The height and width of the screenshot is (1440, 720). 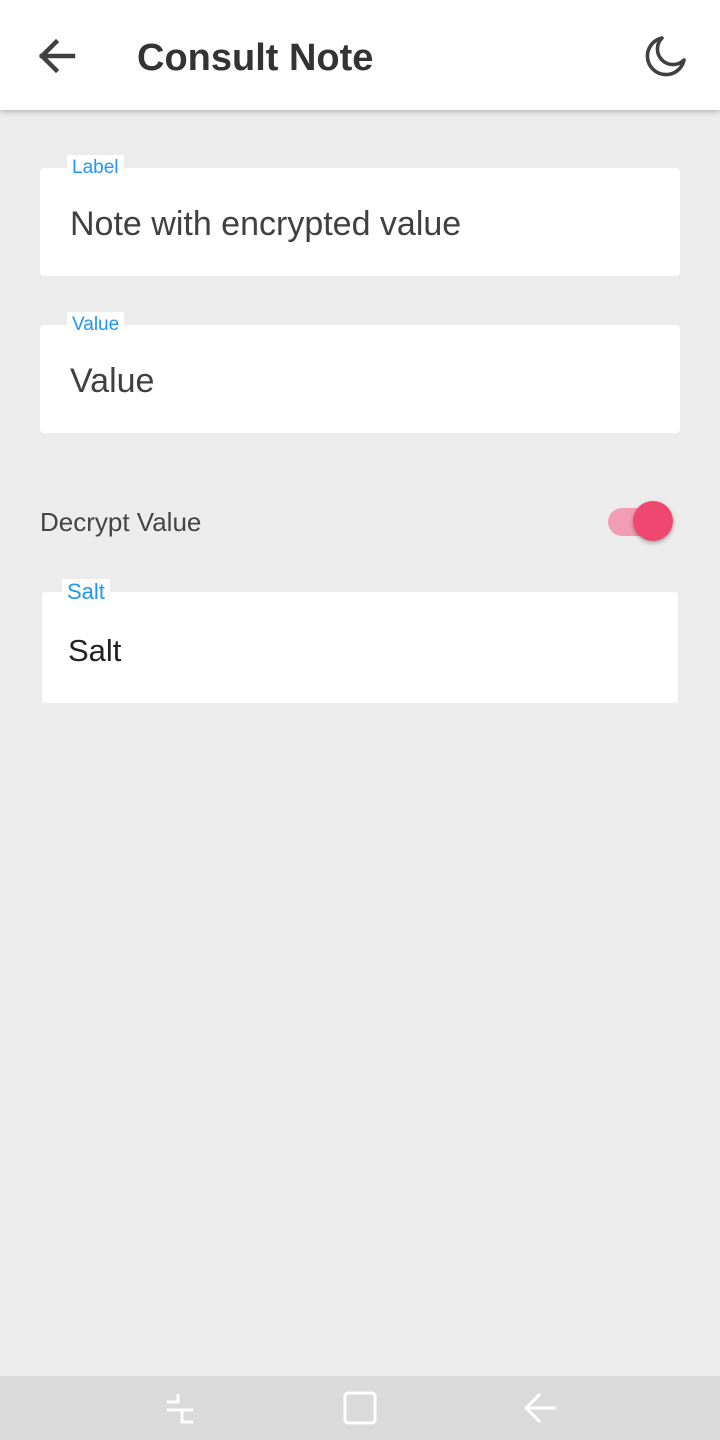 What do you see at coordinates (653, 521) in the screenshot?
I see `switch-thumb` at bounding box center [653, 521].